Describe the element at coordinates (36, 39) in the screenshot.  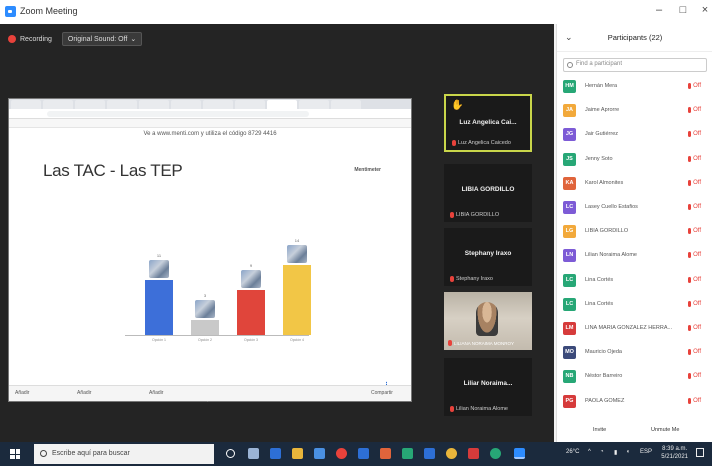
I see `recording-label: Recording` at that location.